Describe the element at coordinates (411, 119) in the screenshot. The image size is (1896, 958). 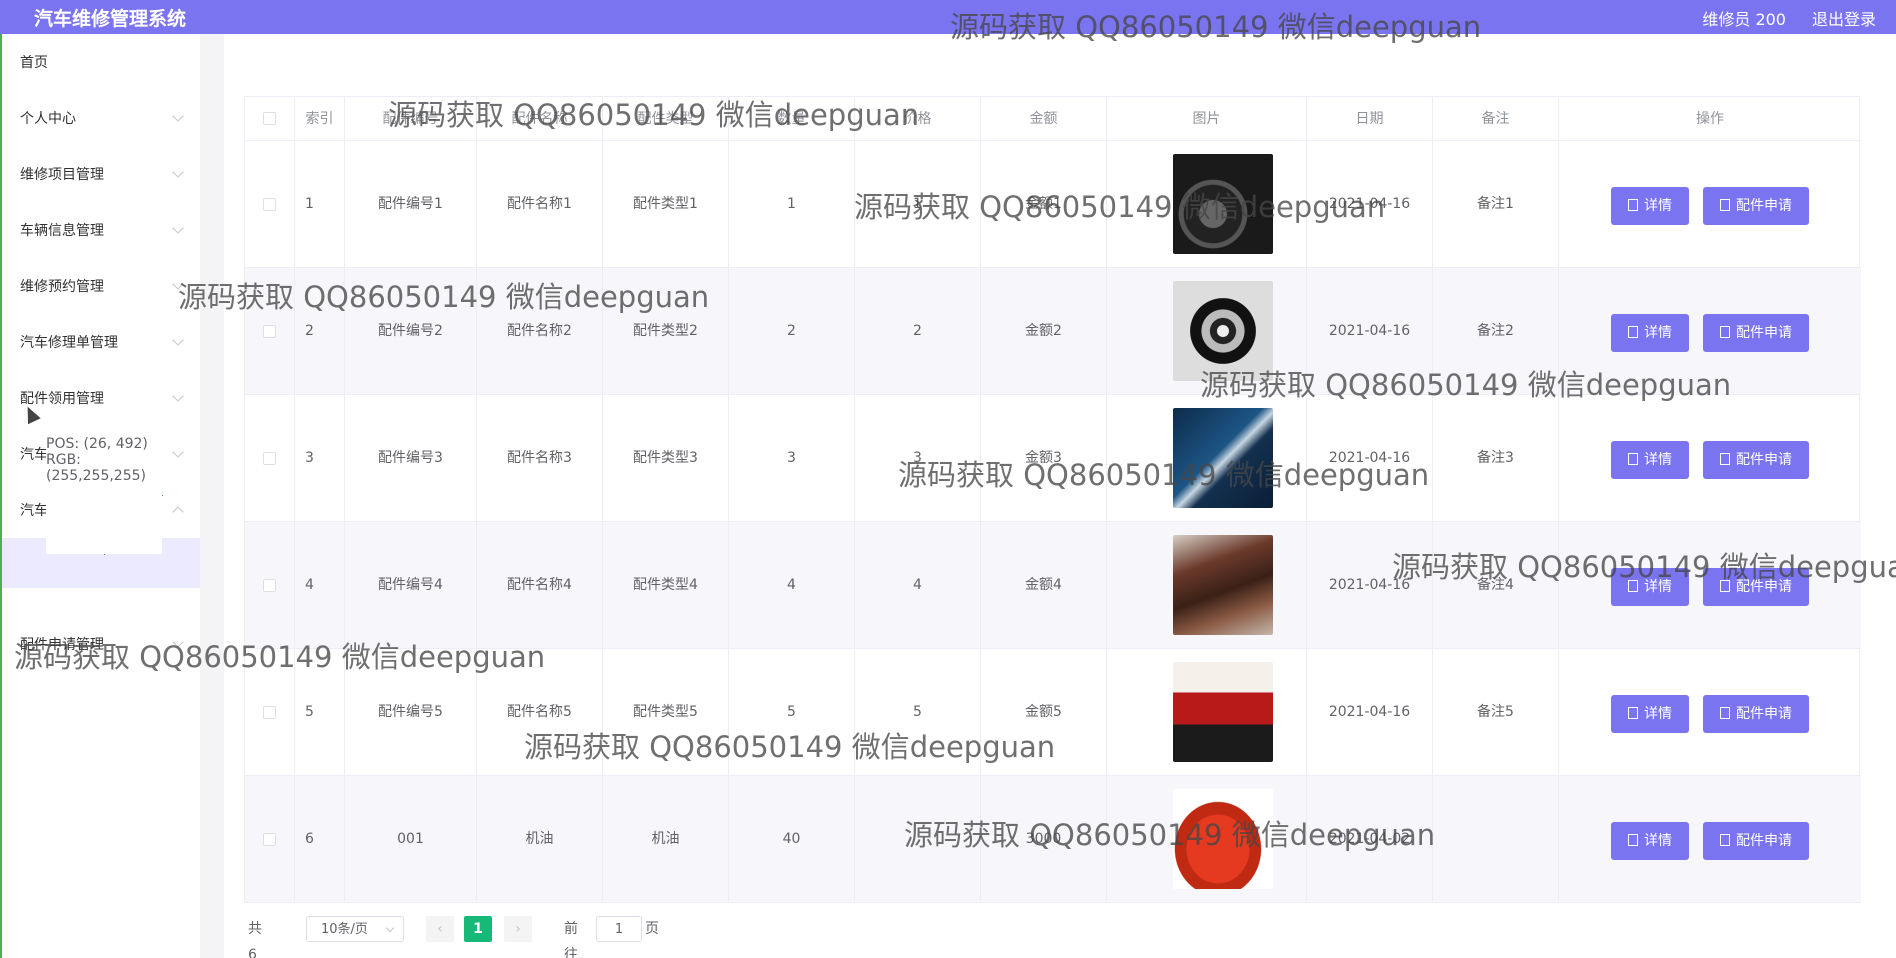
I see `column-header: 配件编号` at that location.